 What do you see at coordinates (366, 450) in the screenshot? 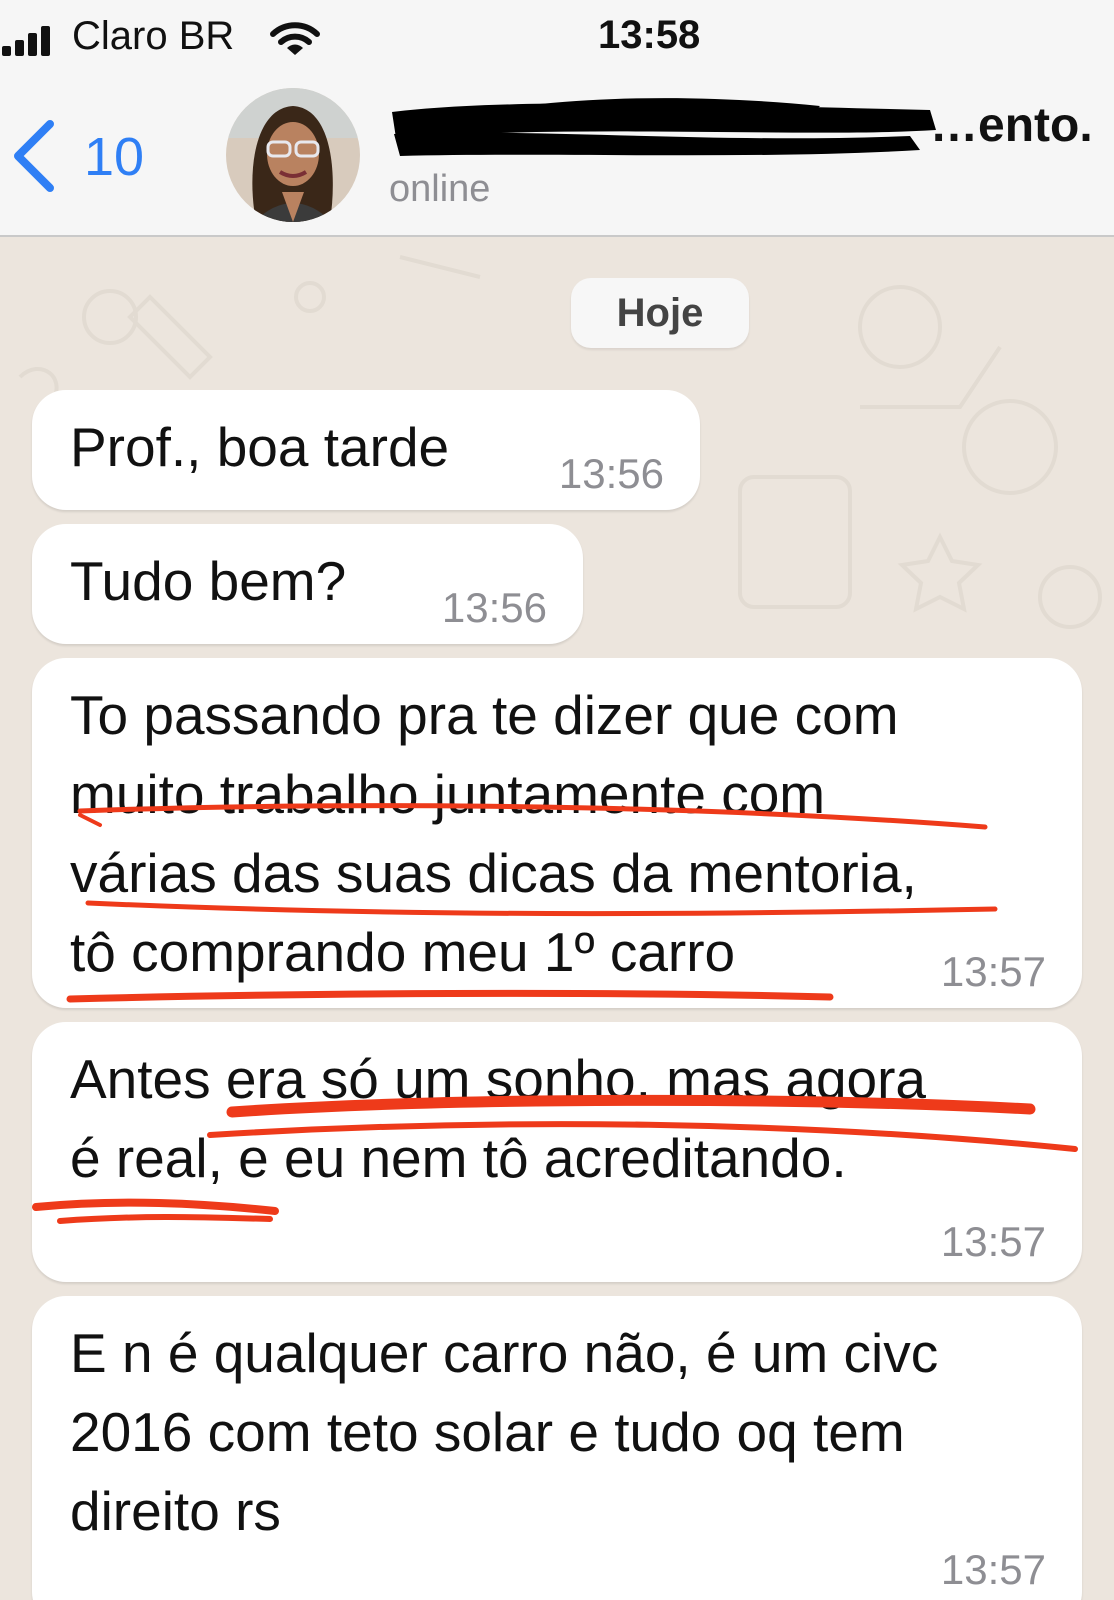
I see `message-bubble: Prof., boa tarde 13:56` at bounding box center [366, 450].